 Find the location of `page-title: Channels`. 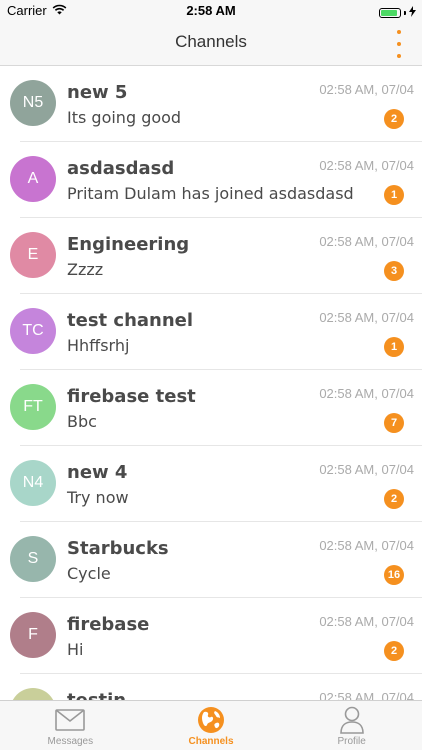

page-title: Channels is located at coordinates (211, 41).